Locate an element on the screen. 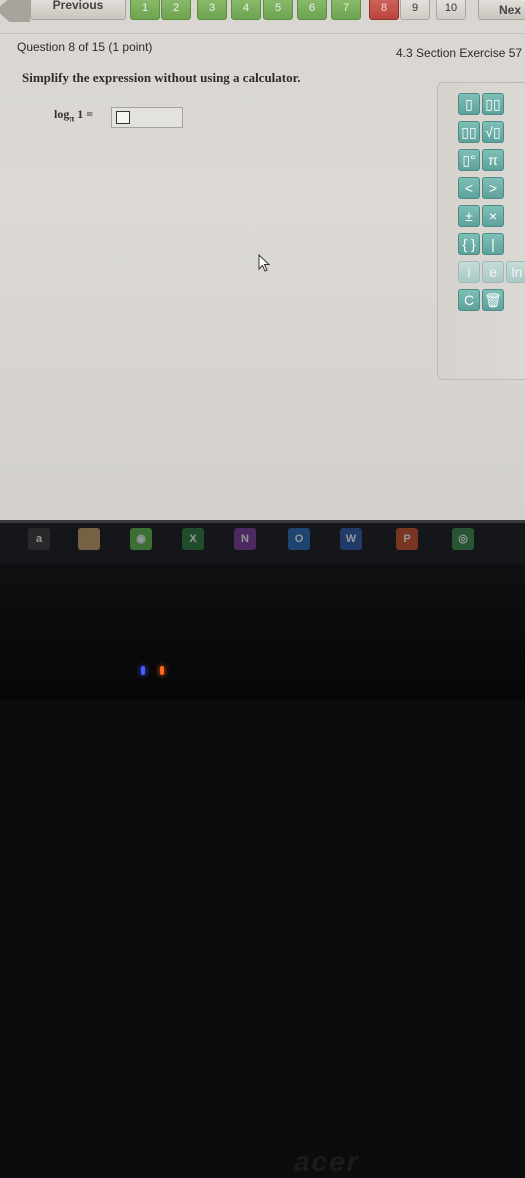 The width and height of the screenshot is (525, 1178). mixed-number-key: ▯▯ is located at coordinates (493, 104).